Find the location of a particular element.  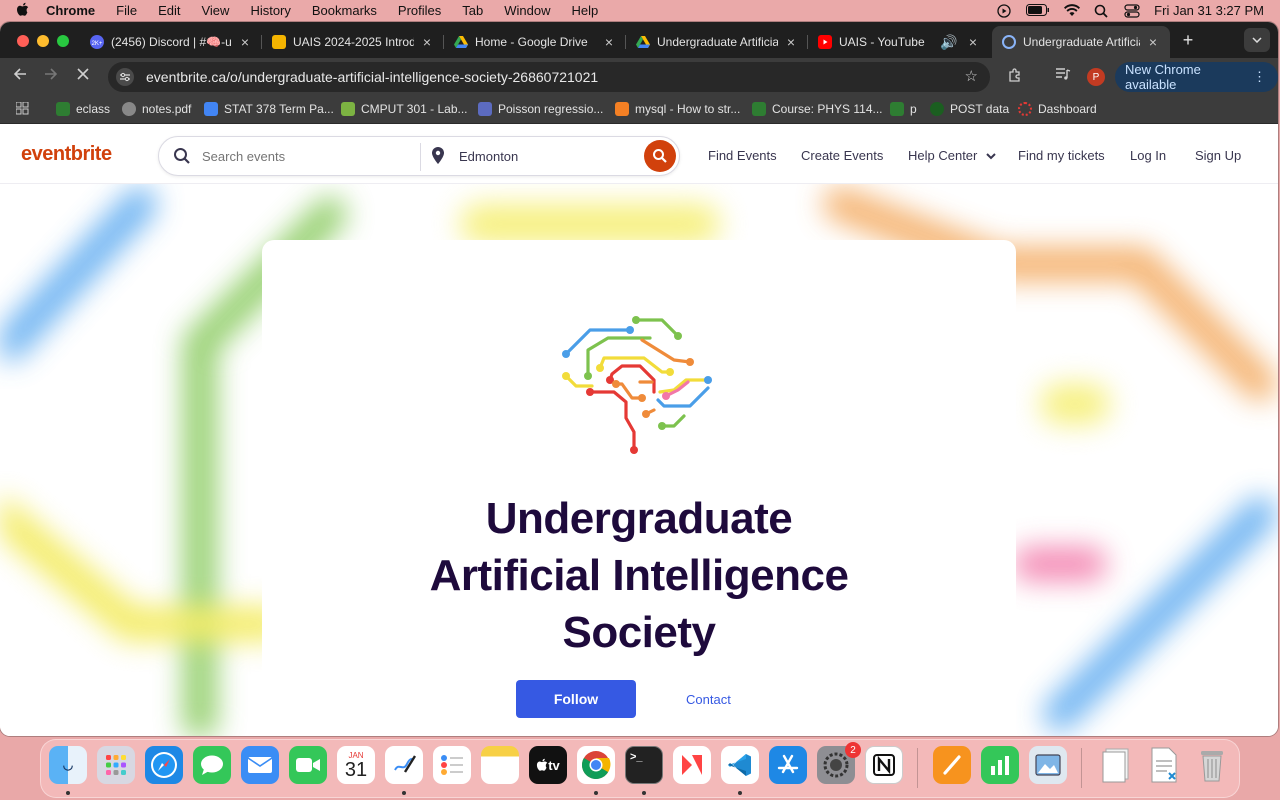

nav-find-my-tickets: Find my tickets is located at coordinates (1061, 155).